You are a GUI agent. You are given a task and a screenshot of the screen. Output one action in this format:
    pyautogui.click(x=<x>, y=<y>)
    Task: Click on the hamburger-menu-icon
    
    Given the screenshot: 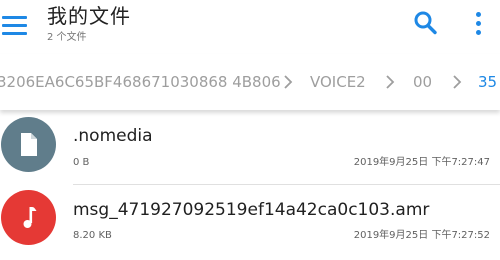 What is the action you would take?
    pyautogui.click(x=15, y=24)
    